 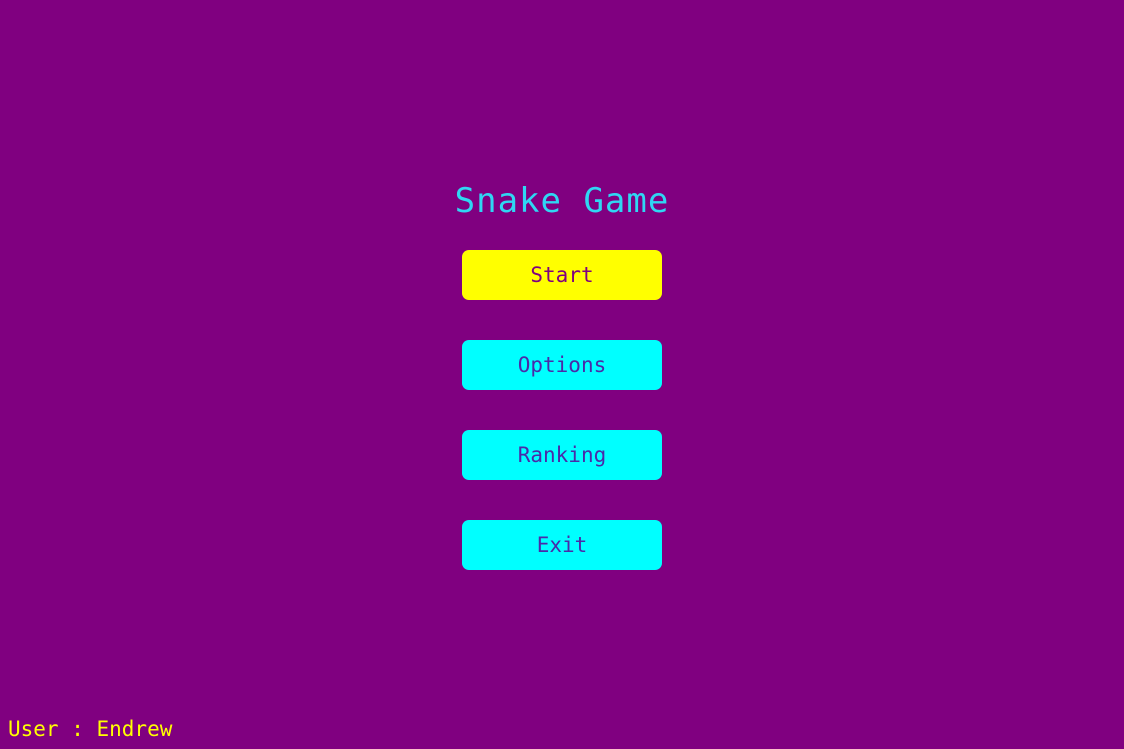 I want to click on main-menu: Start Options Ranking Exit, so click(x=562, y=410).